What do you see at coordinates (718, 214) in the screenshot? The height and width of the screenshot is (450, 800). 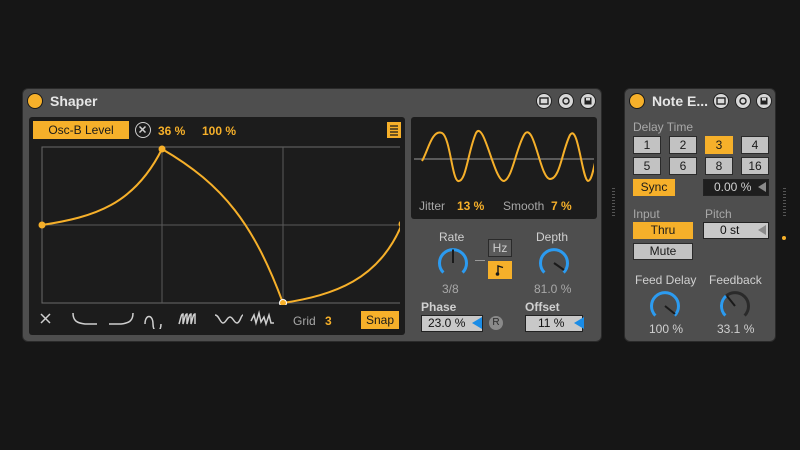 I see `pitch-label: Pitch` at bounding box center [718, 214].